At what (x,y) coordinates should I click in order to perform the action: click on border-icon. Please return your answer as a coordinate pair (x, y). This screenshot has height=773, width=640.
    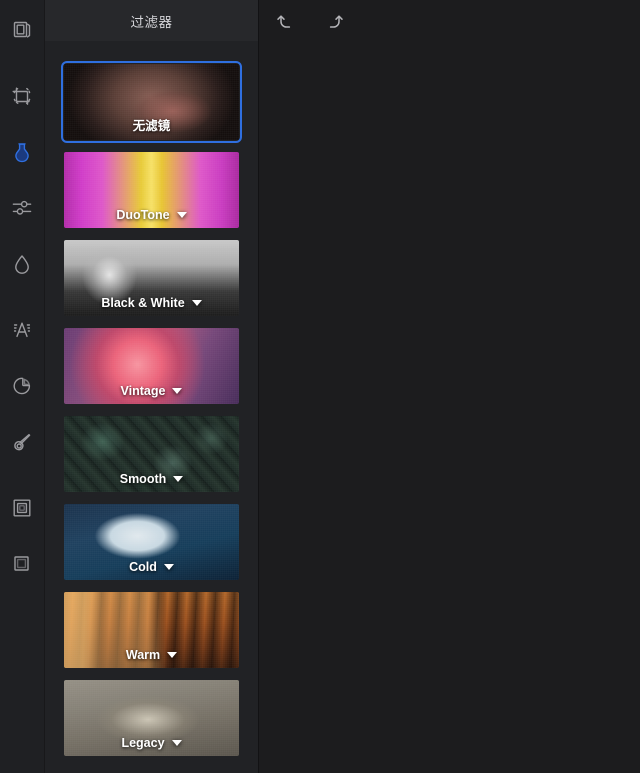
    Looking at the image, I should click on (22, 564).